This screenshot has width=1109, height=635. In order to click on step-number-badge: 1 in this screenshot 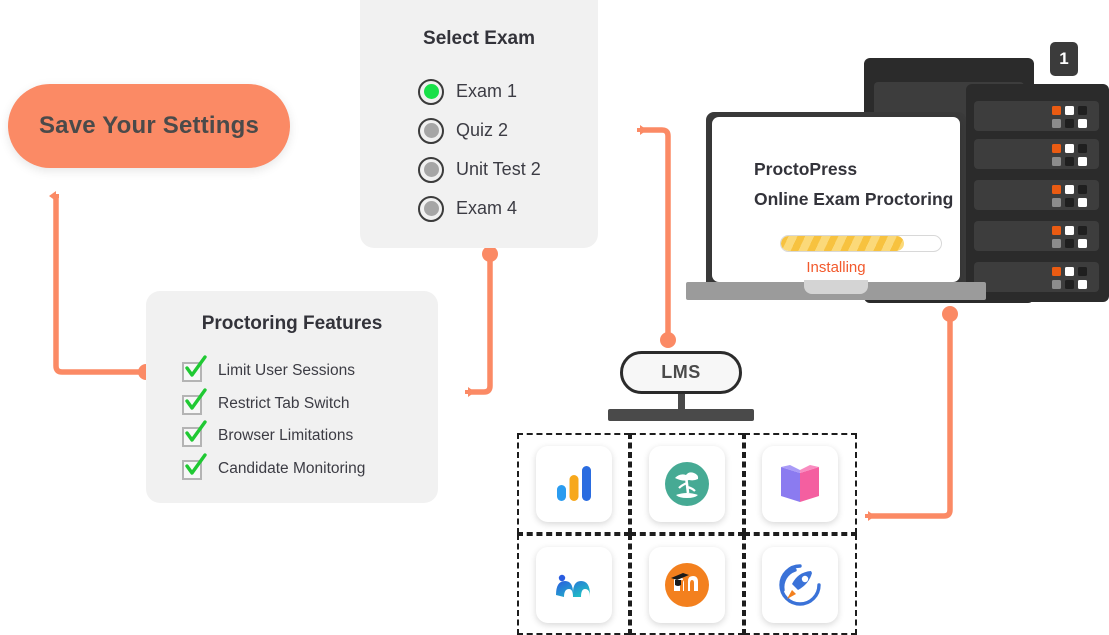, I will do `click(1064, 59)`.